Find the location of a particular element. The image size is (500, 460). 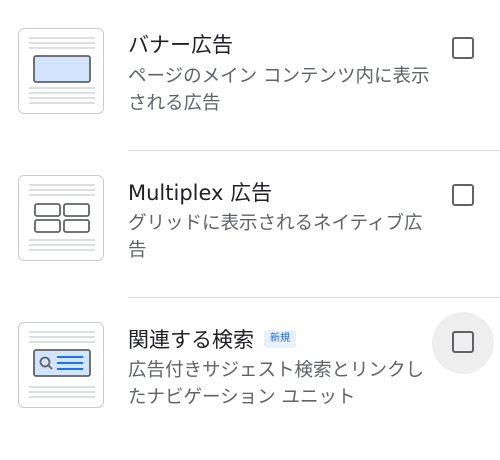

multiplex-checkbox is located at coordinates (463, 195).